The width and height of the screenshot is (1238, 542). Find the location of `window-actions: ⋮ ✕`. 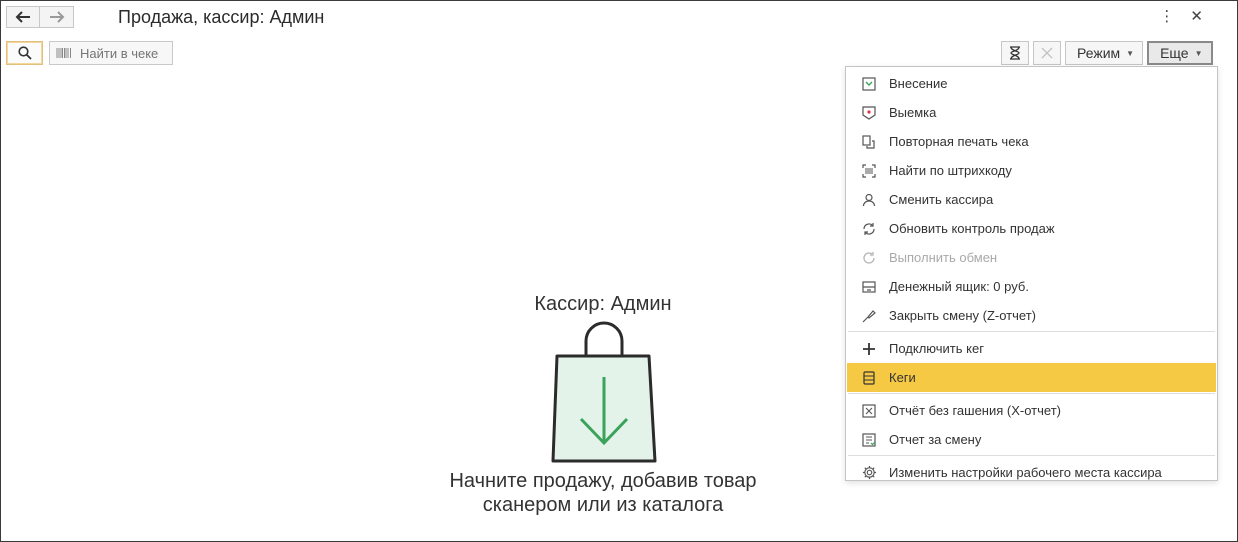

window-actions: ⋮ ✕ is located at coordinates (1181, 17).